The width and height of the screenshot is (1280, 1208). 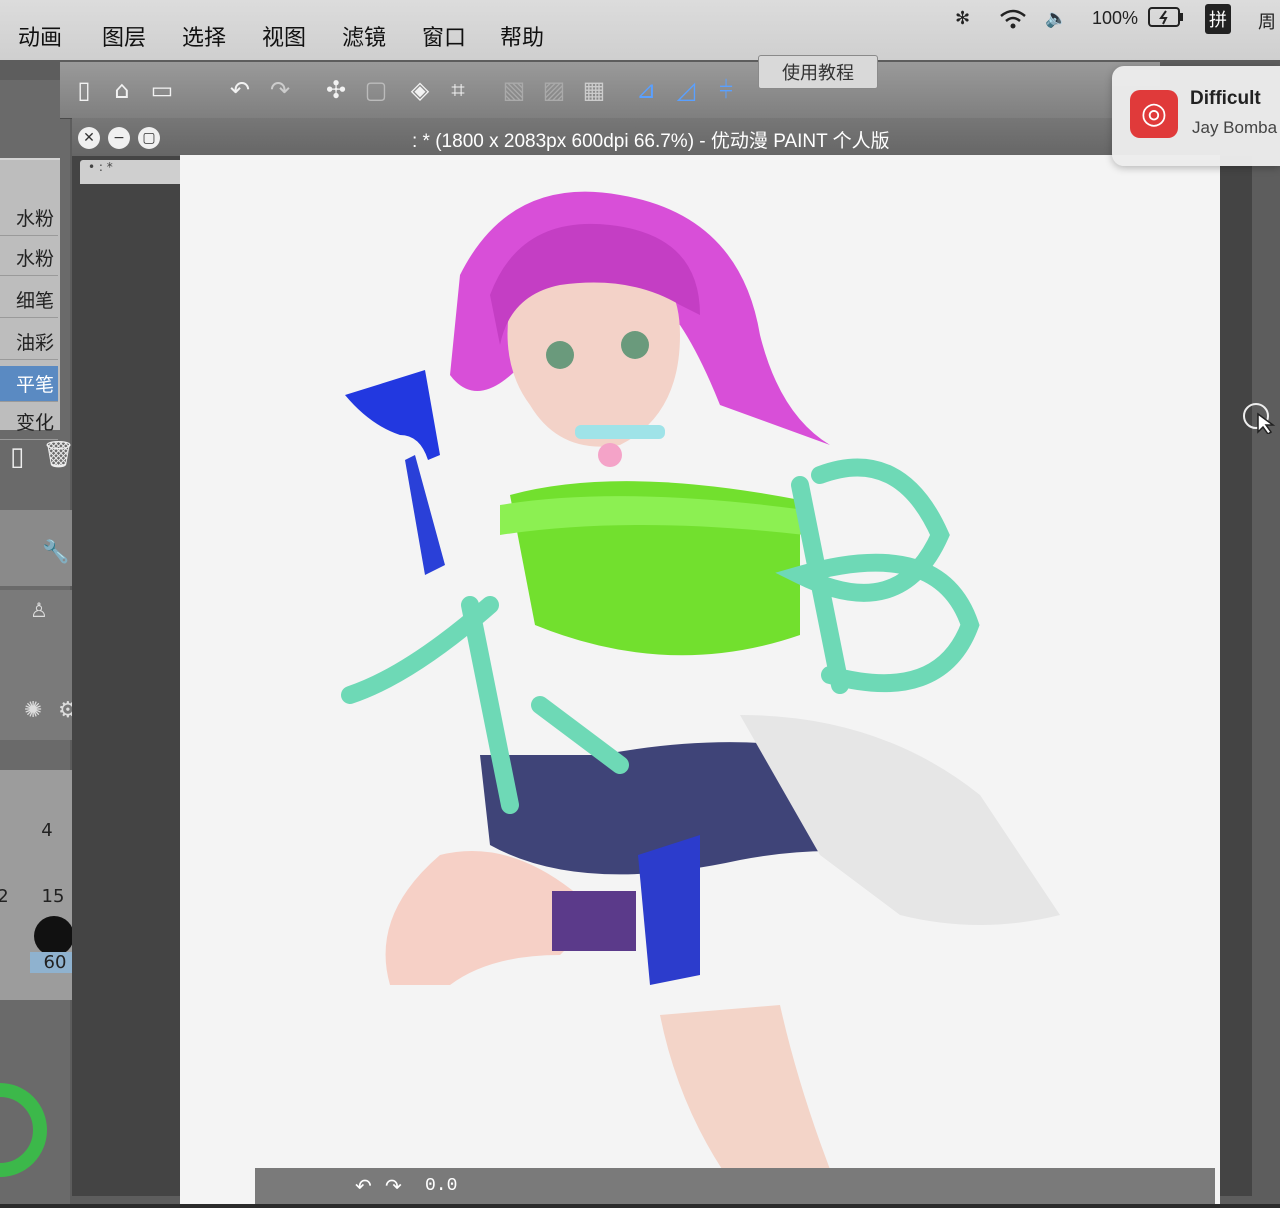 What do you see at coordinates (122, 90) in the screenshot?
I see `open-folder-icon: ⌂` at bounding box center [122, 90].